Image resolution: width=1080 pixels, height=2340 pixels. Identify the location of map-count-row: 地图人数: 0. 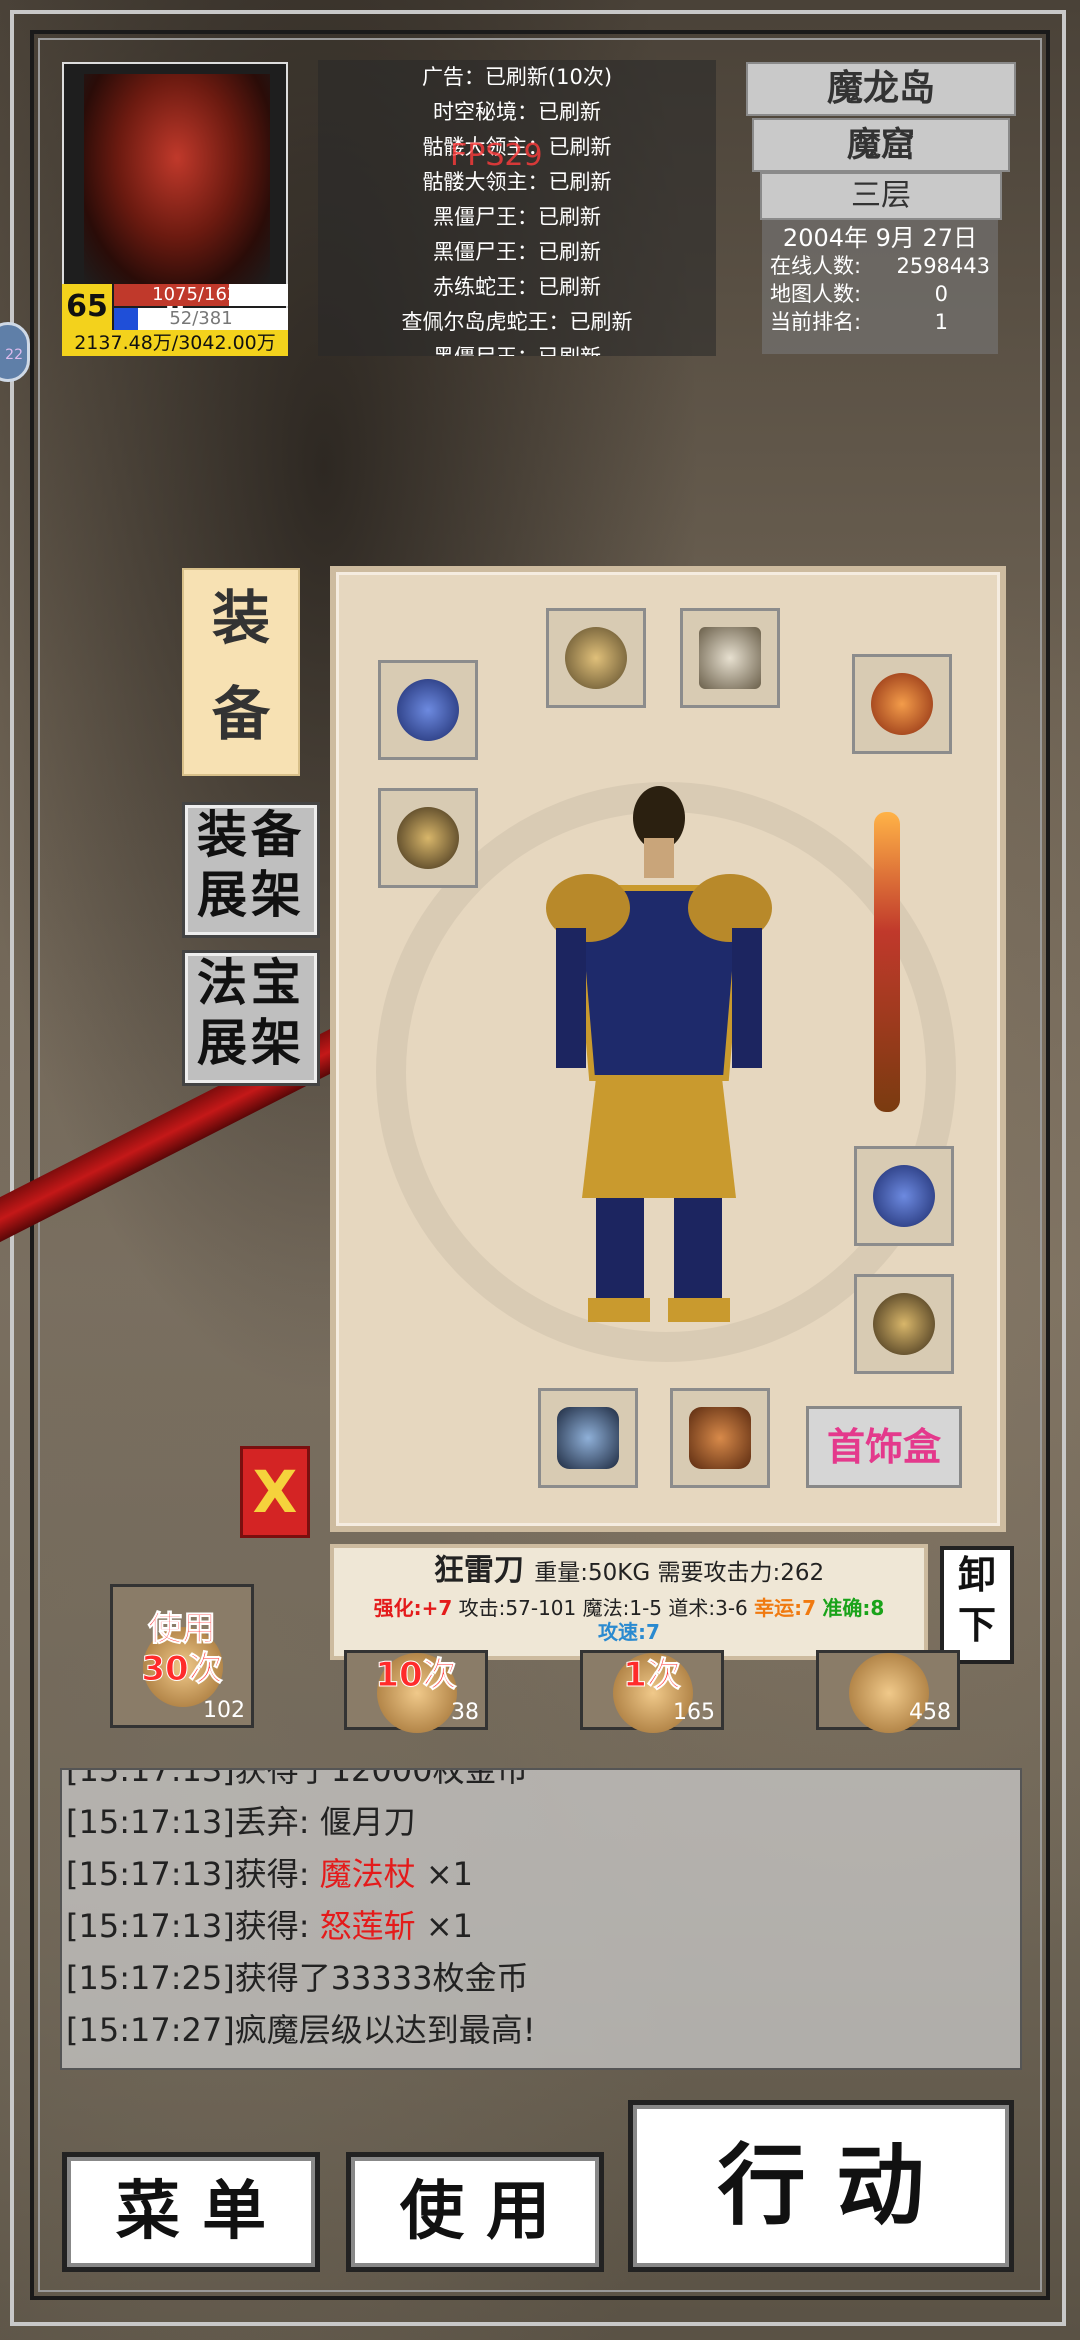
(880, 294).